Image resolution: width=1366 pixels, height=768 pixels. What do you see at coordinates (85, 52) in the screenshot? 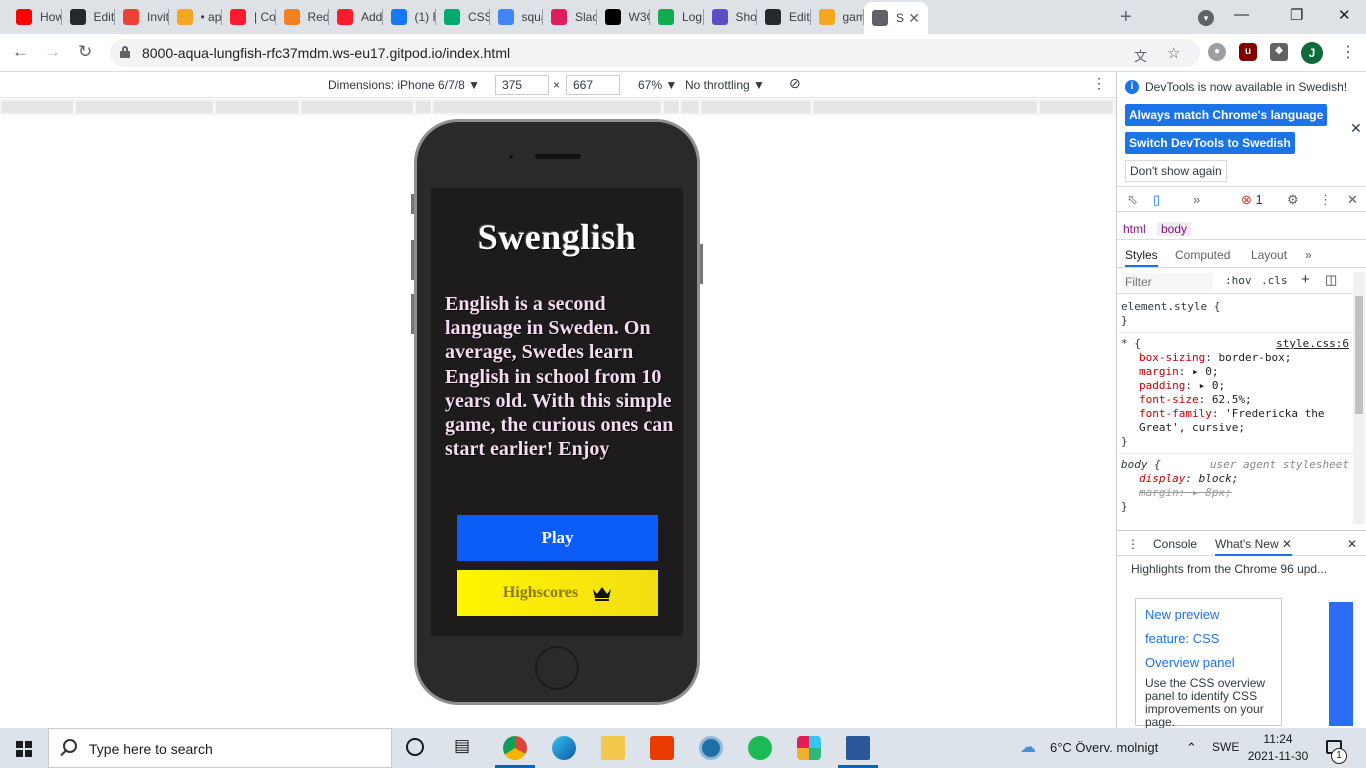
I see `reload-icon: ↻` at bounding box center [85, 52].